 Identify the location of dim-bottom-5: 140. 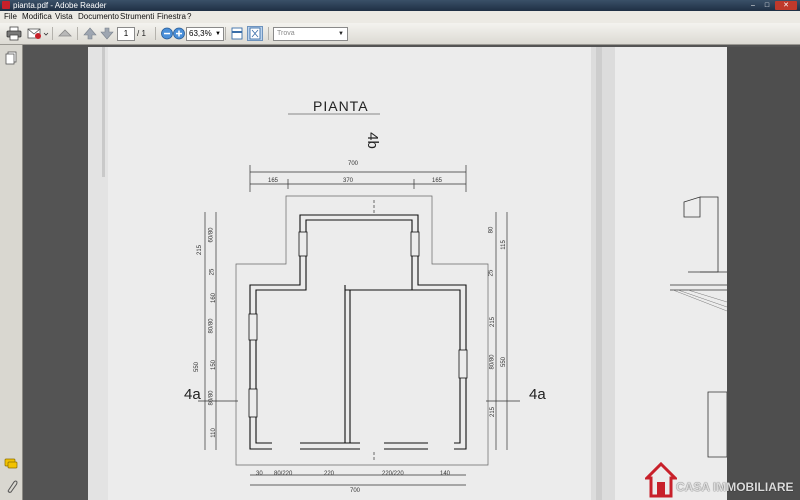
(445, 474).